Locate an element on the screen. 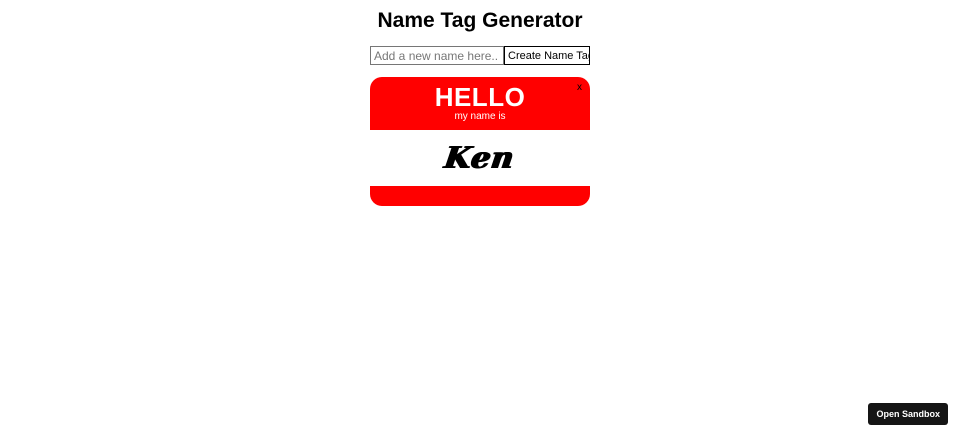 The image size is (980, 433). name-tag-header: HELLO my name is x is located at coordinates (480, 103).